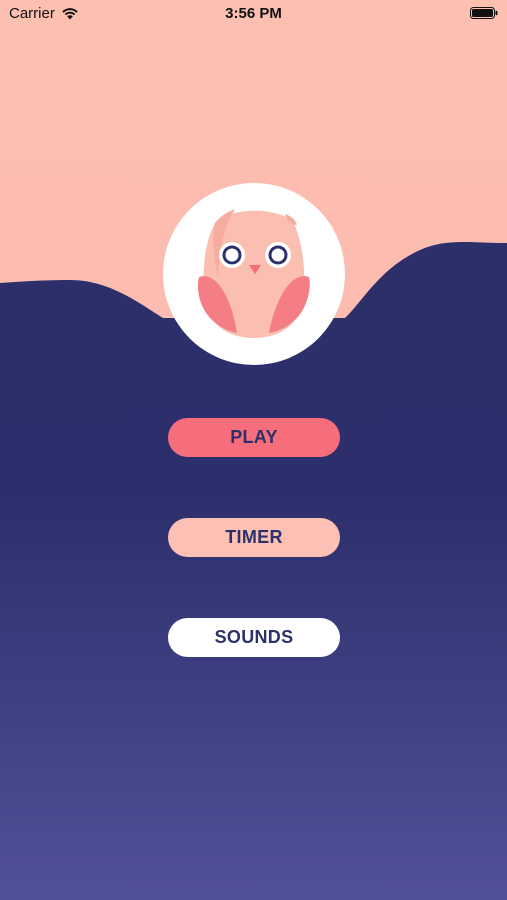  I want to click on battery-icon, so click(484, 13).